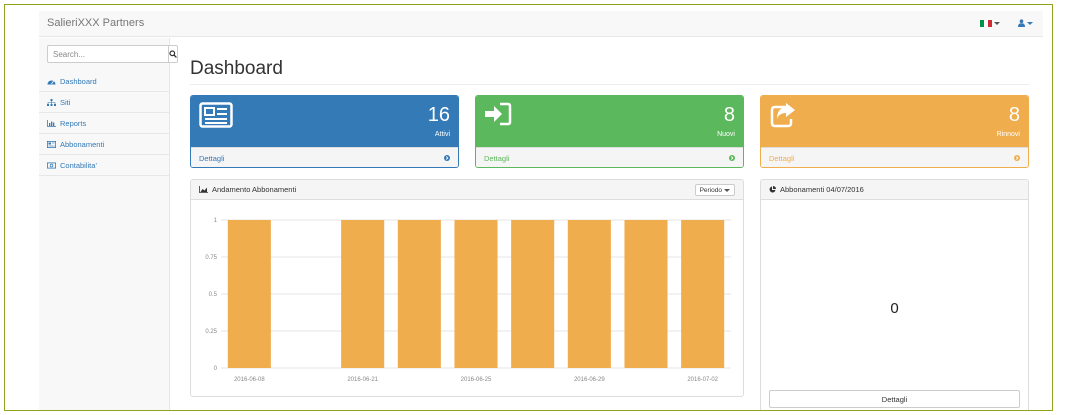 The height and width of the screenshot is (415, 1073). What do you see at coordinates (95, 23) in the screenshot?
I see `brand-logo: SalieriXXX Partners` at bounding box center [95, 23].